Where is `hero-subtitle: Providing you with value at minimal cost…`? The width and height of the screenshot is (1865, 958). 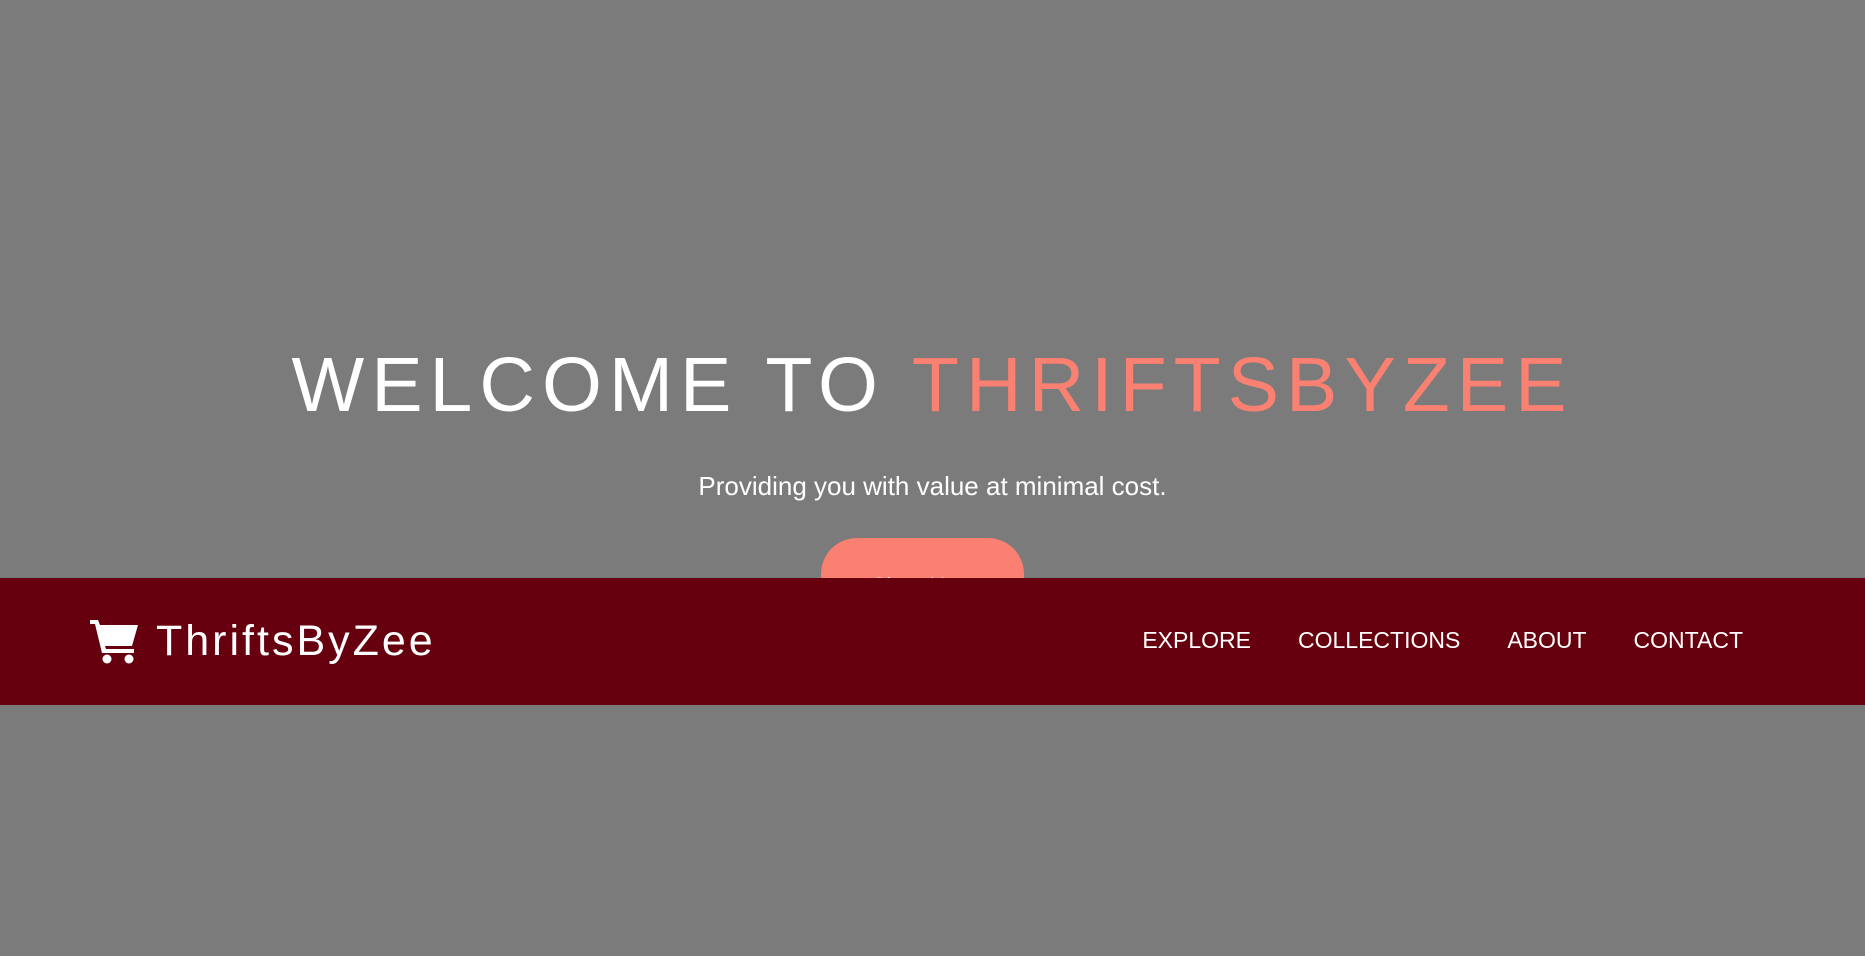
hero-subtitle: Providing you with value at minimal cost… is located at coordinates (932, 486).